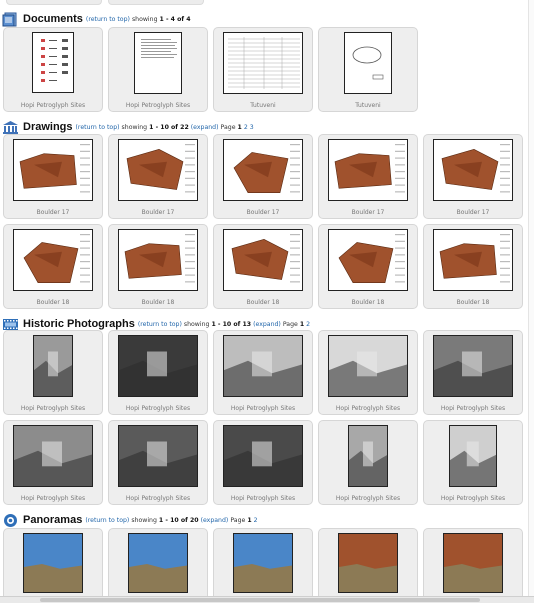 This screenshot has height=603, width=534. I want to click on scrollbar-thumb, so click(260, 600).